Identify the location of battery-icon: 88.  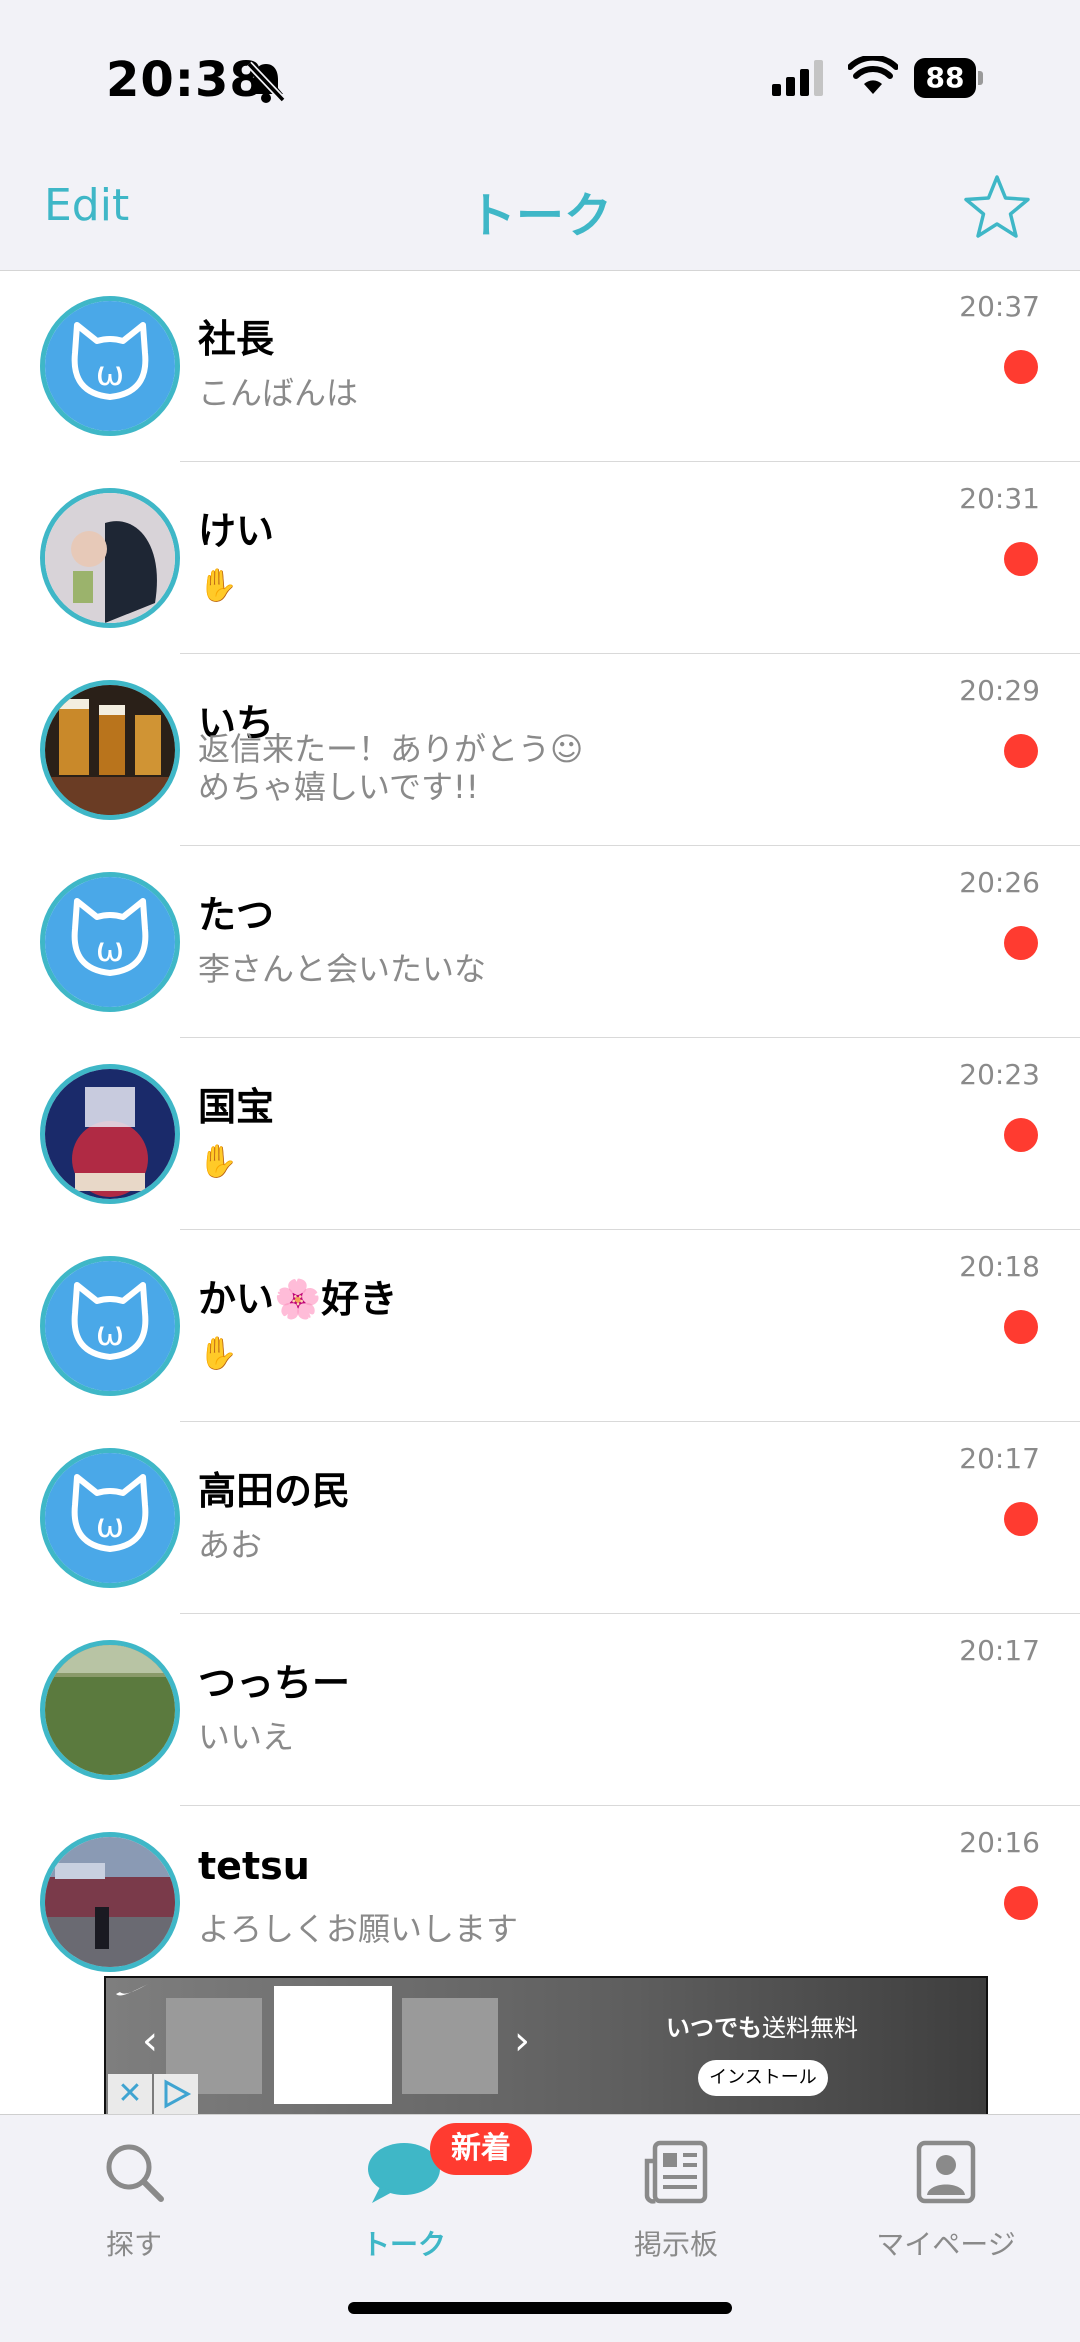
(949, 78).